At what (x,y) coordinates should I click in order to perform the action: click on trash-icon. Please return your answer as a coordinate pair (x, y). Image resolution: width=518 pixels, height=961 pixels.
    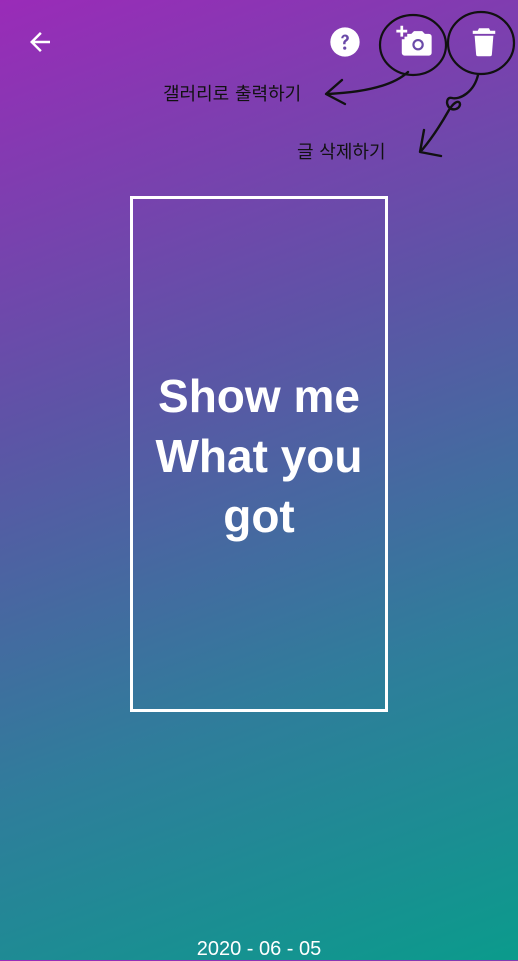
    Looking at the image, I should click on (484, 42).